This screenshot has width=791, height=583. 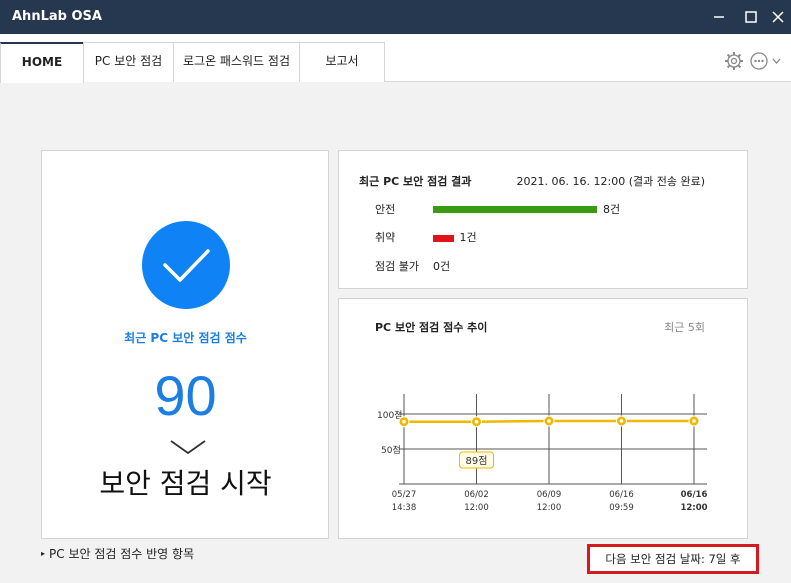 What do you see at coordinates (610, 181) in the screenshot?
I see `result-date: 2021. 06. 16. 12:00 (결과 전송 완료)` at bounding box center [610, 181].